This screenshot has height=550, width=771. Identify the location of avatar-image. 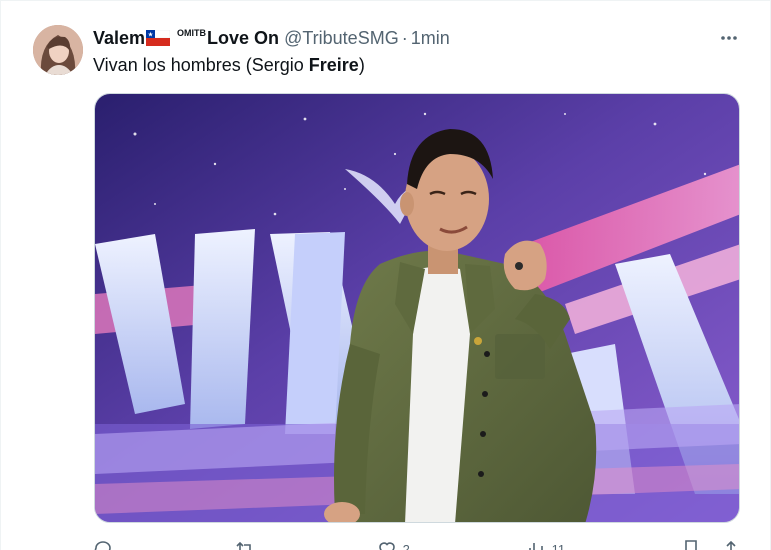
(58, 50).